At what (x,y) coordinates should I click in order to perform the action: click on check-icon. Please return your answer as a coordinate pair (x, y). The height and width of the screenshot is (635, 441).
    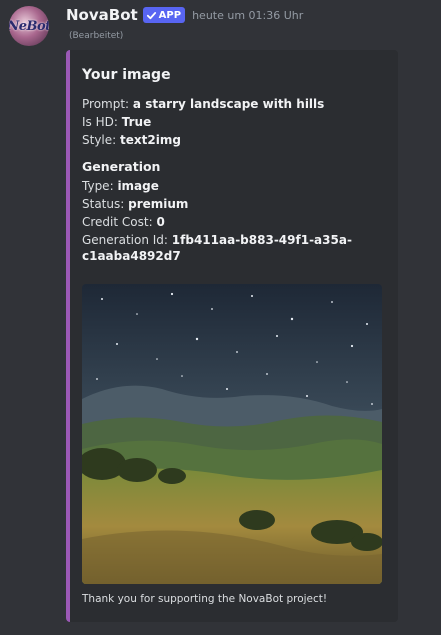
    Looking at the image, I should click on (151, 15).